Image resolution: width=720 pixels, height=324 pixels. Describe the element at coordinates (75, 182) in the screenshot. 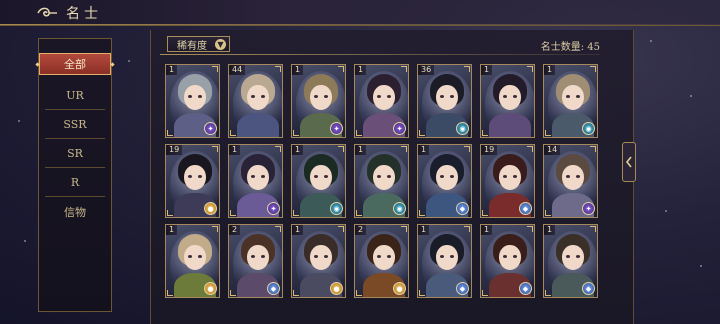

I see `filter-r: R` at that location.